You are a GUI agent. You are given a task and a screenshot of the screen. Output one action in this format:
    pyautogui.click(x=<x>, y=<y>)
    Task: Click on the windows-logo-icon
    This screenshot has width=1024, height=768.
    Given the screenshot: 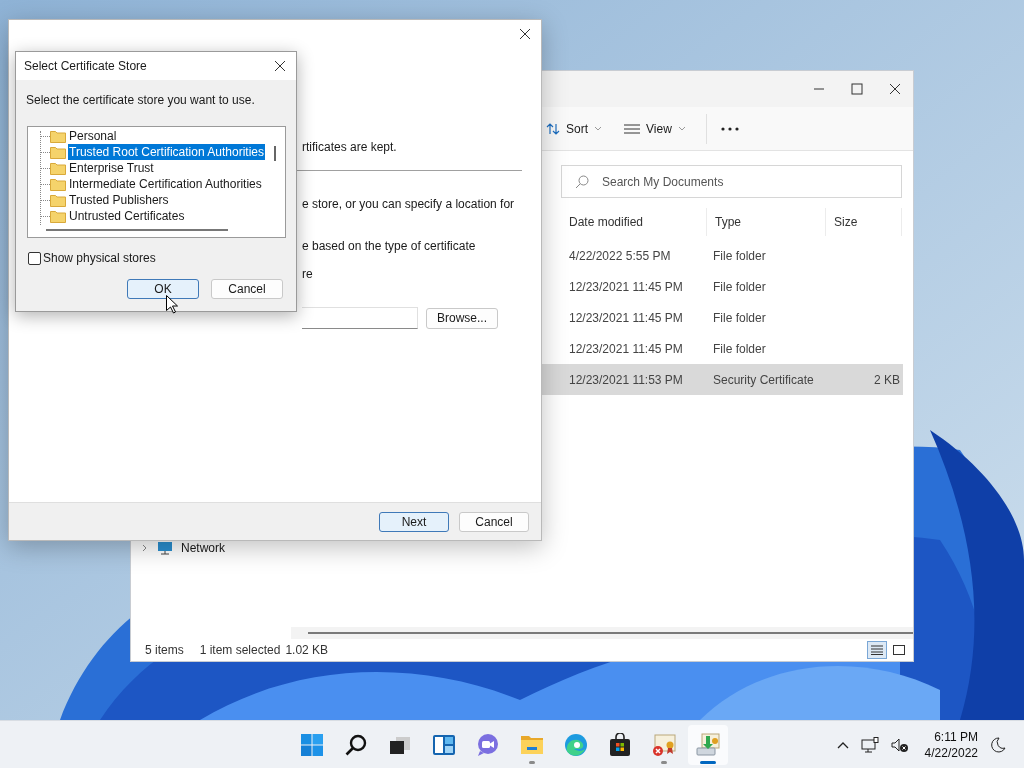 What is the action you would take?
    pyautogui.click(x=312, y=744)
    